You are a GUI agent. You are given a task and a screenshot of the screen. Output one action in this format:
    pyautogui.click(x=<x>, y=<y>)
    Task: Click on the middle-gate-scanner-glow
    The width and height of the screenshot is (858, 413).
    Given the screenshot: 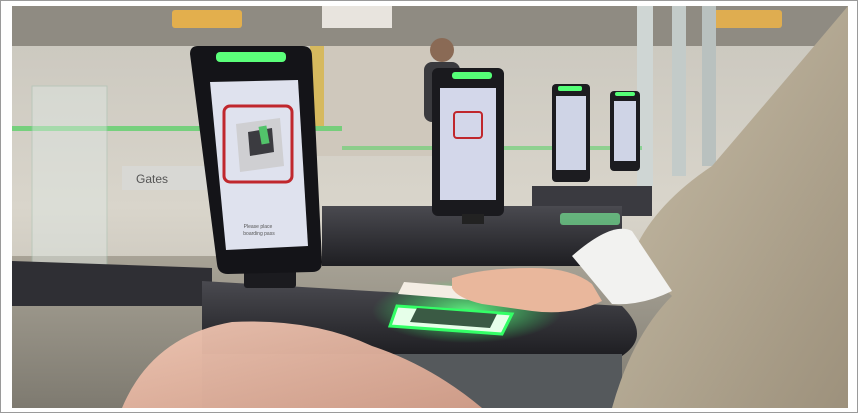 What is the action you would take?
    pyautogui.click(x=590, y=219)
    